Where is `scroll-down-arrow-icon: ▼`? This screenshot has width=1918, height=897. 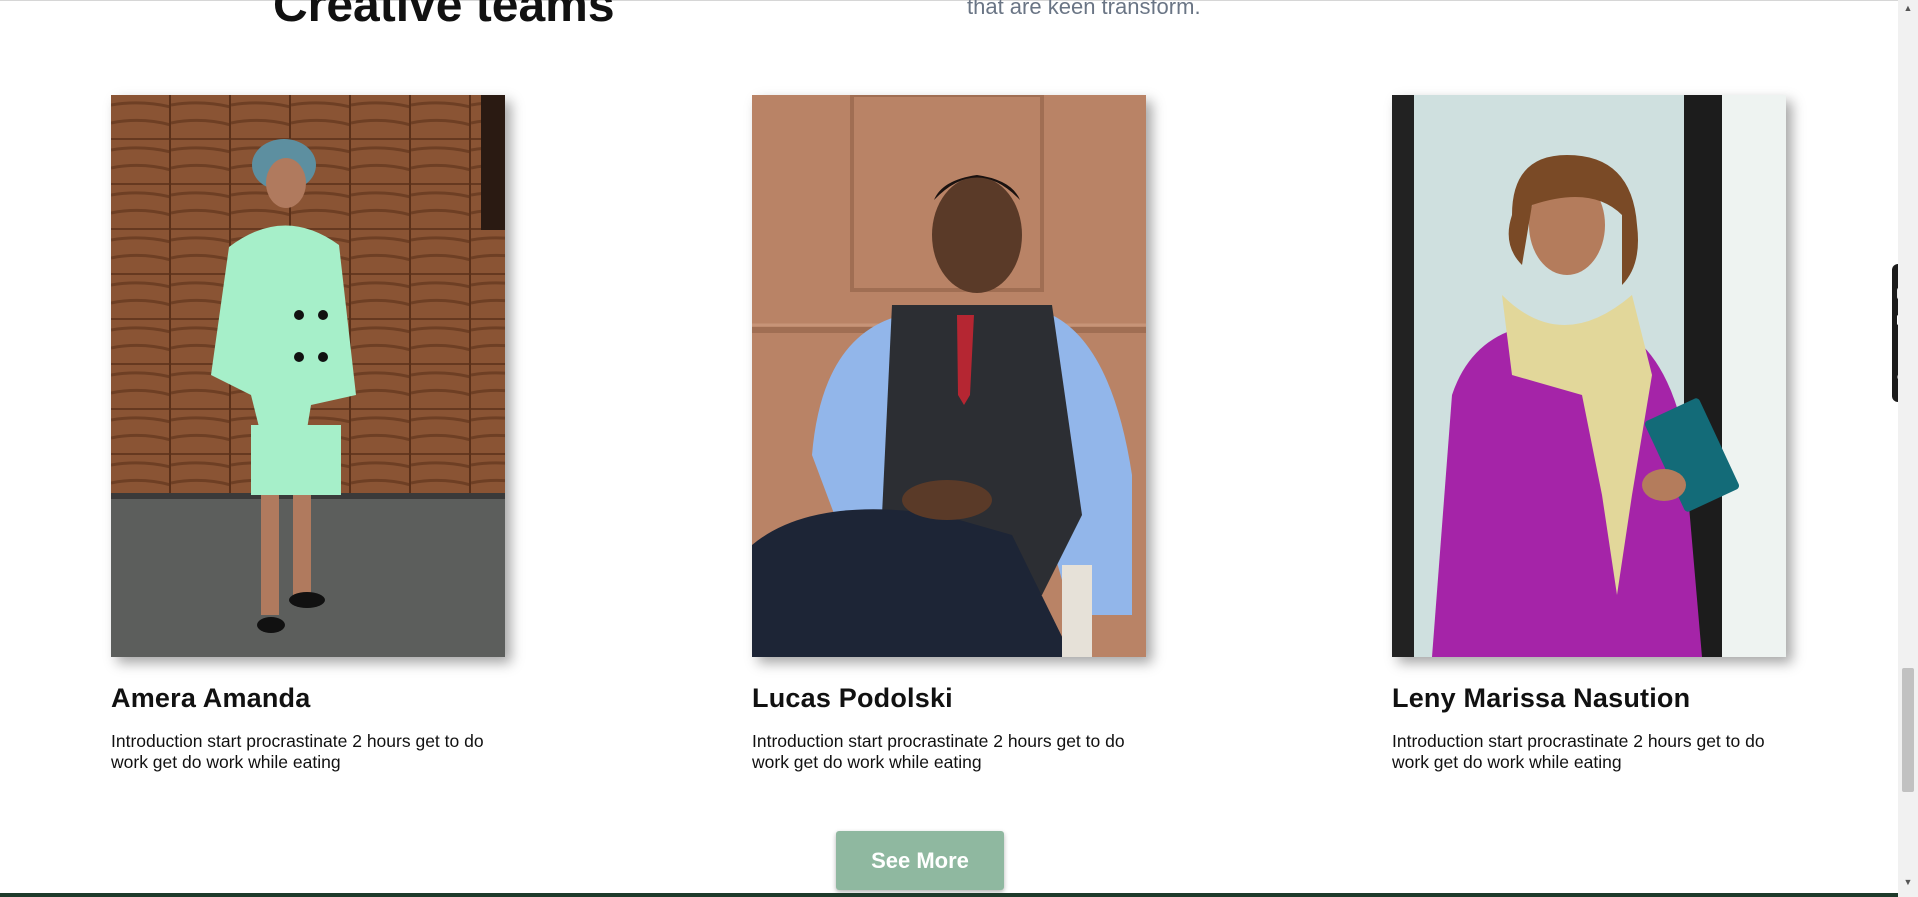 scroll-down-arrow-icon: ▼ is located at coordinates (1908, 882).